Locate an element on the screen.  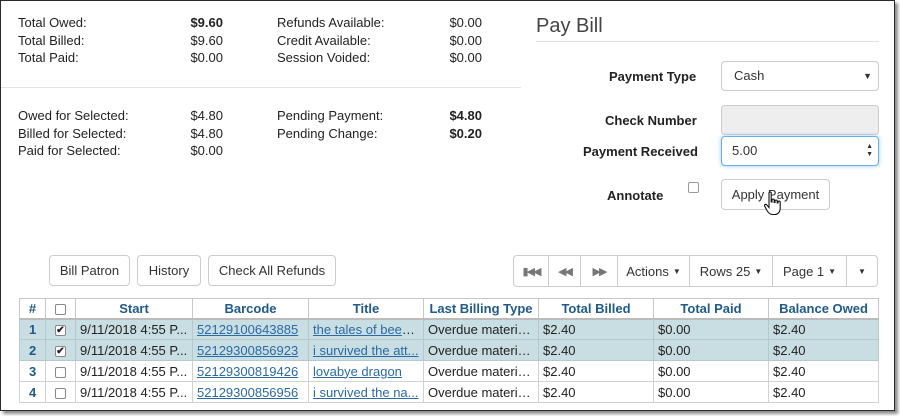
total-owed-label: Total Owed: is located at coordinates (52, 22).